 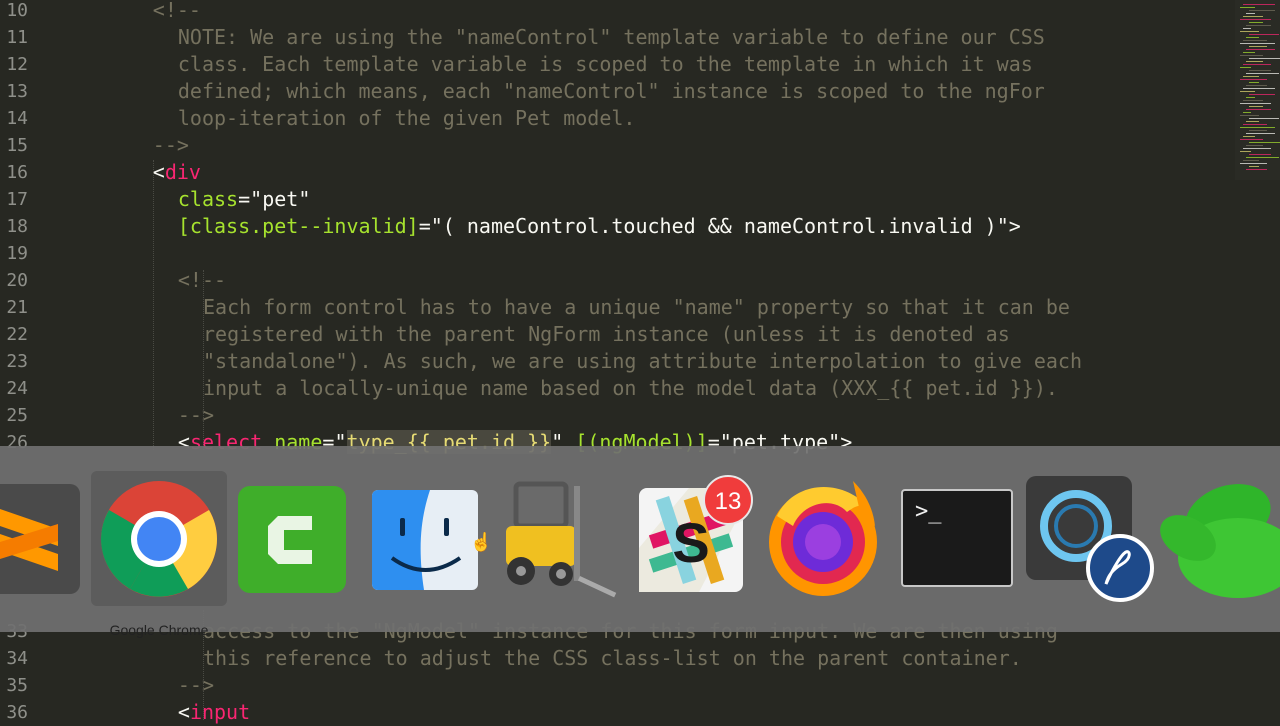 I want to click on line-number: 24, so click(x=17, y=388).